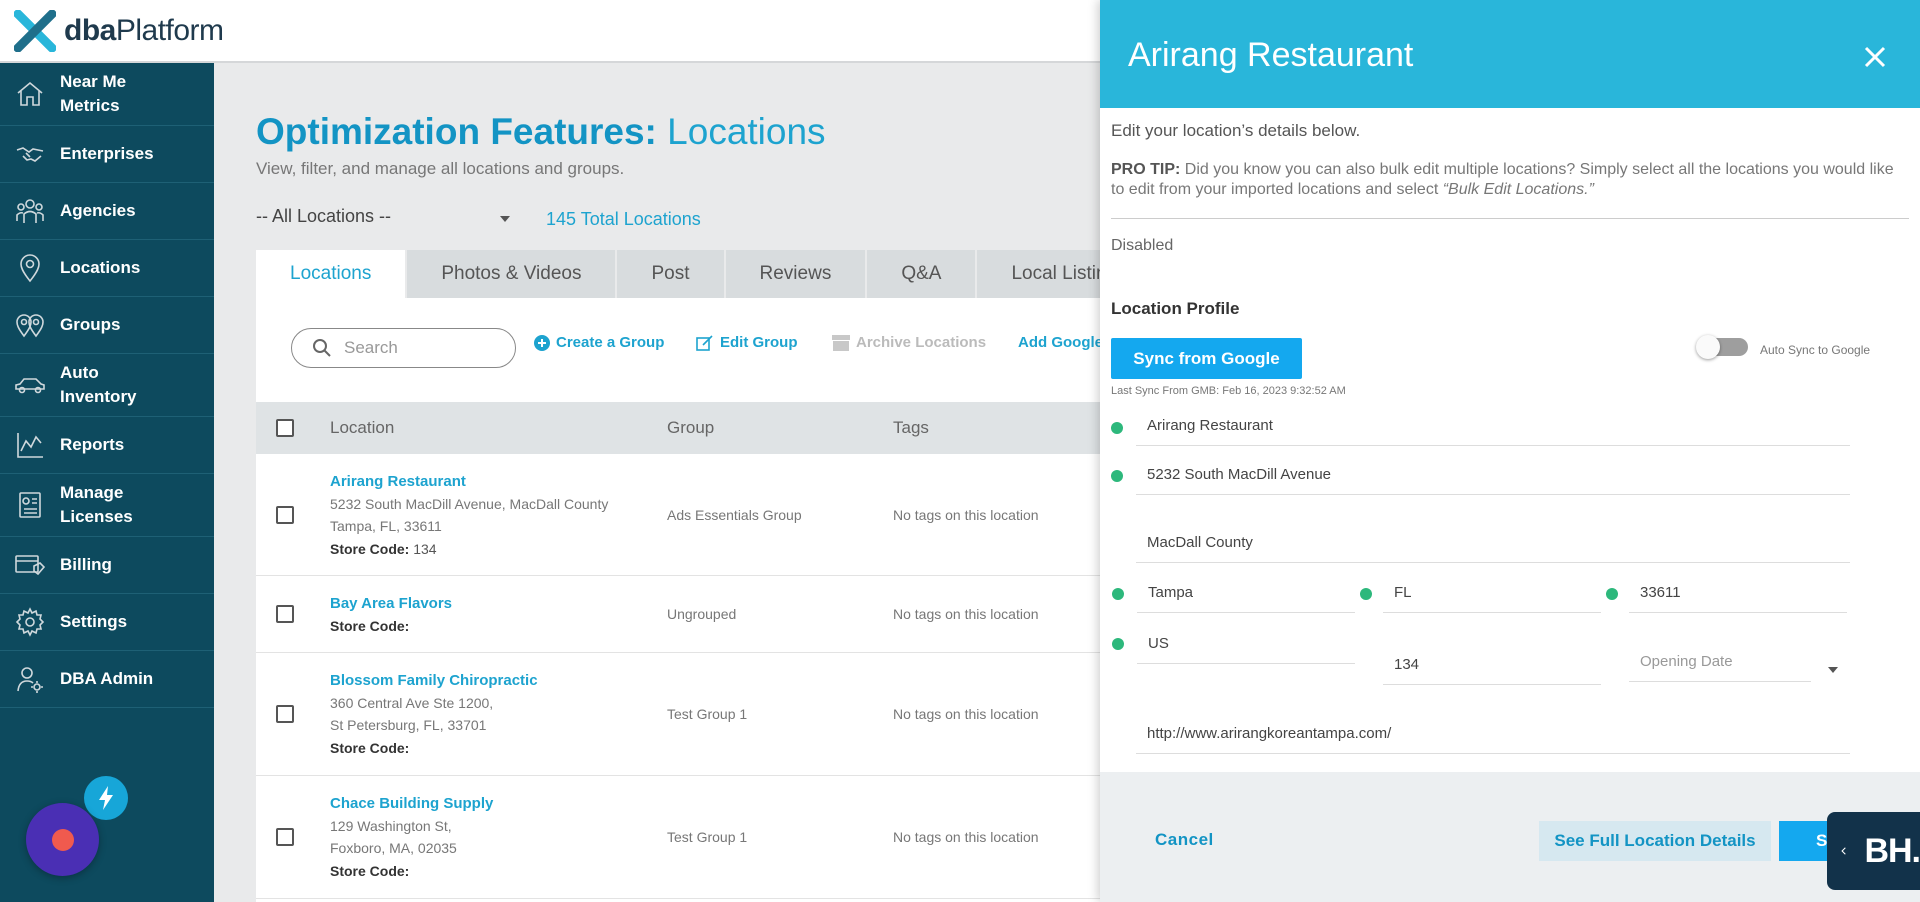 The image size is (1920, 902). I want to click on sidebar-item-agencies: Agencies, so click(107, 211).